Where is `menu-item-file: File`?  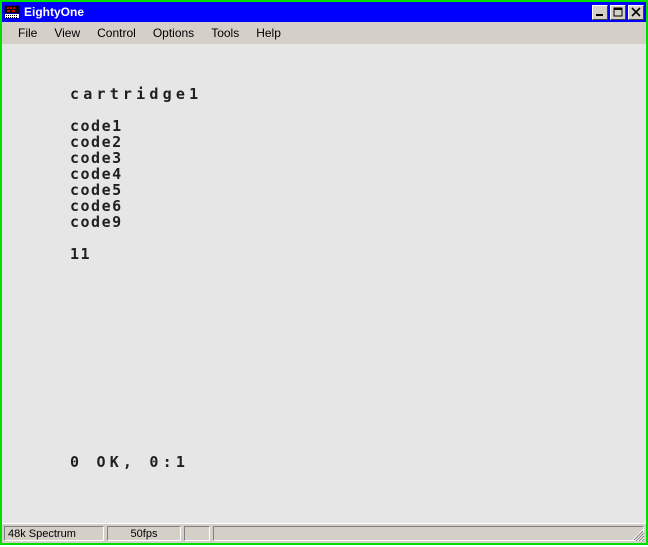
menu-item-file: File is located at coordinates (27, 33).